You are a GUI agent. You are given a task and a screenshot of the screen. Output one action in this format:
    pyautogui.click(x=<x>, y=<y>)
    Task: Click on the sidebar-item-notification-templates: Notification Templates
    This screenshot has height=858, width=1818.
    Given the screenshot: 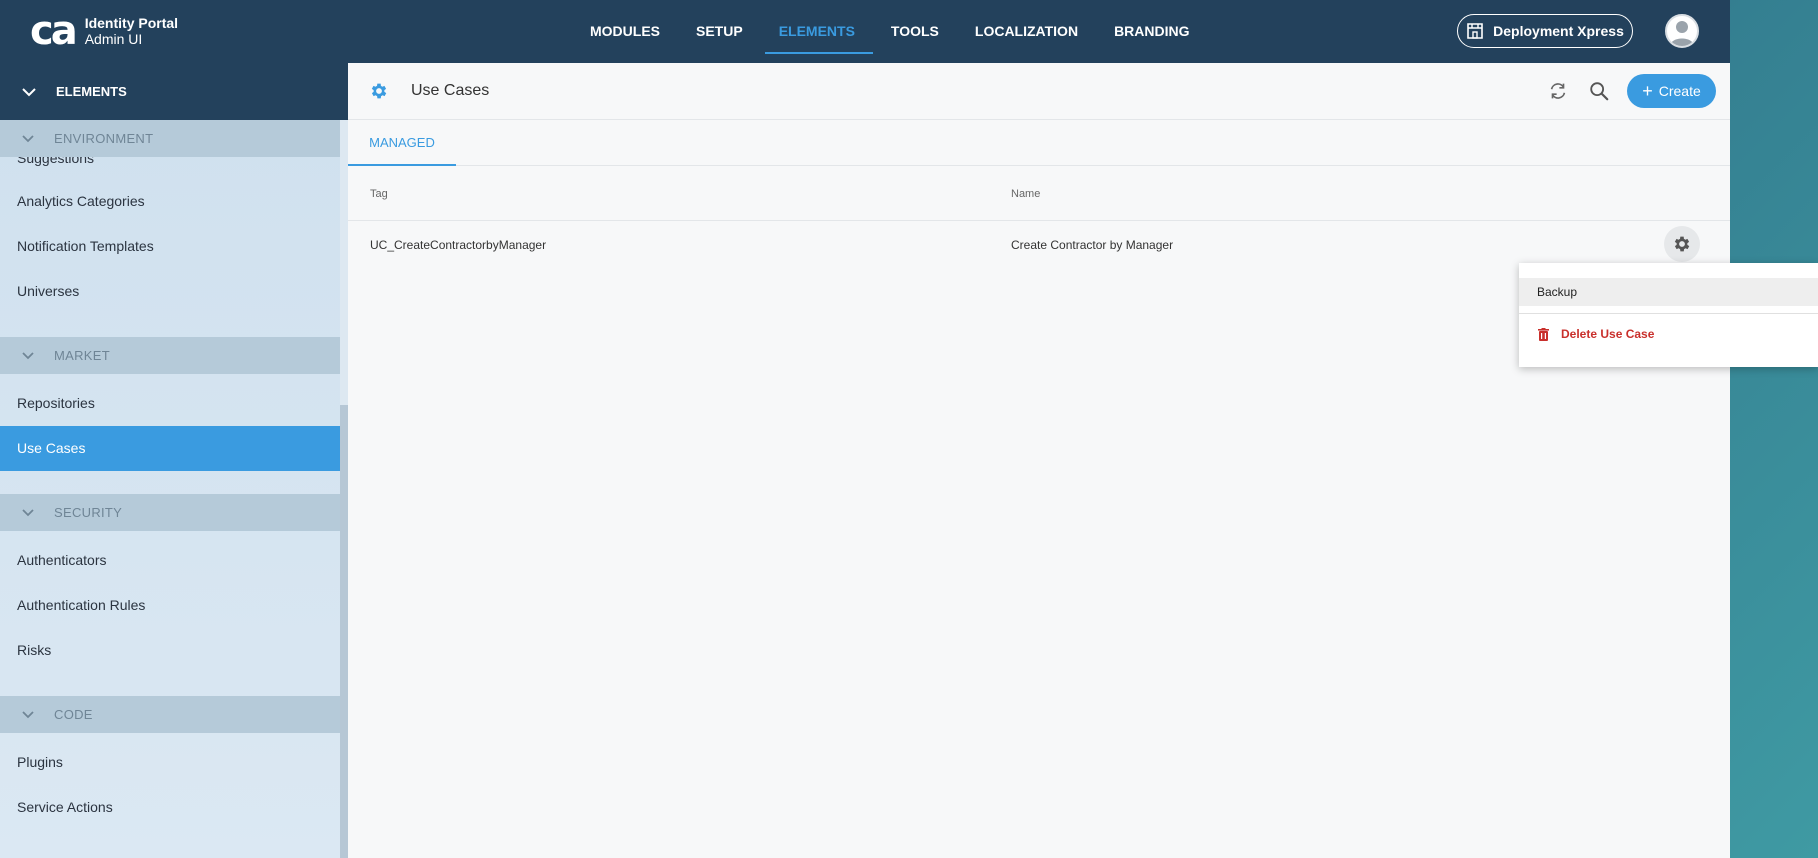 What is the action you would take?
    pyautogui.click(x=170, y=246)
    